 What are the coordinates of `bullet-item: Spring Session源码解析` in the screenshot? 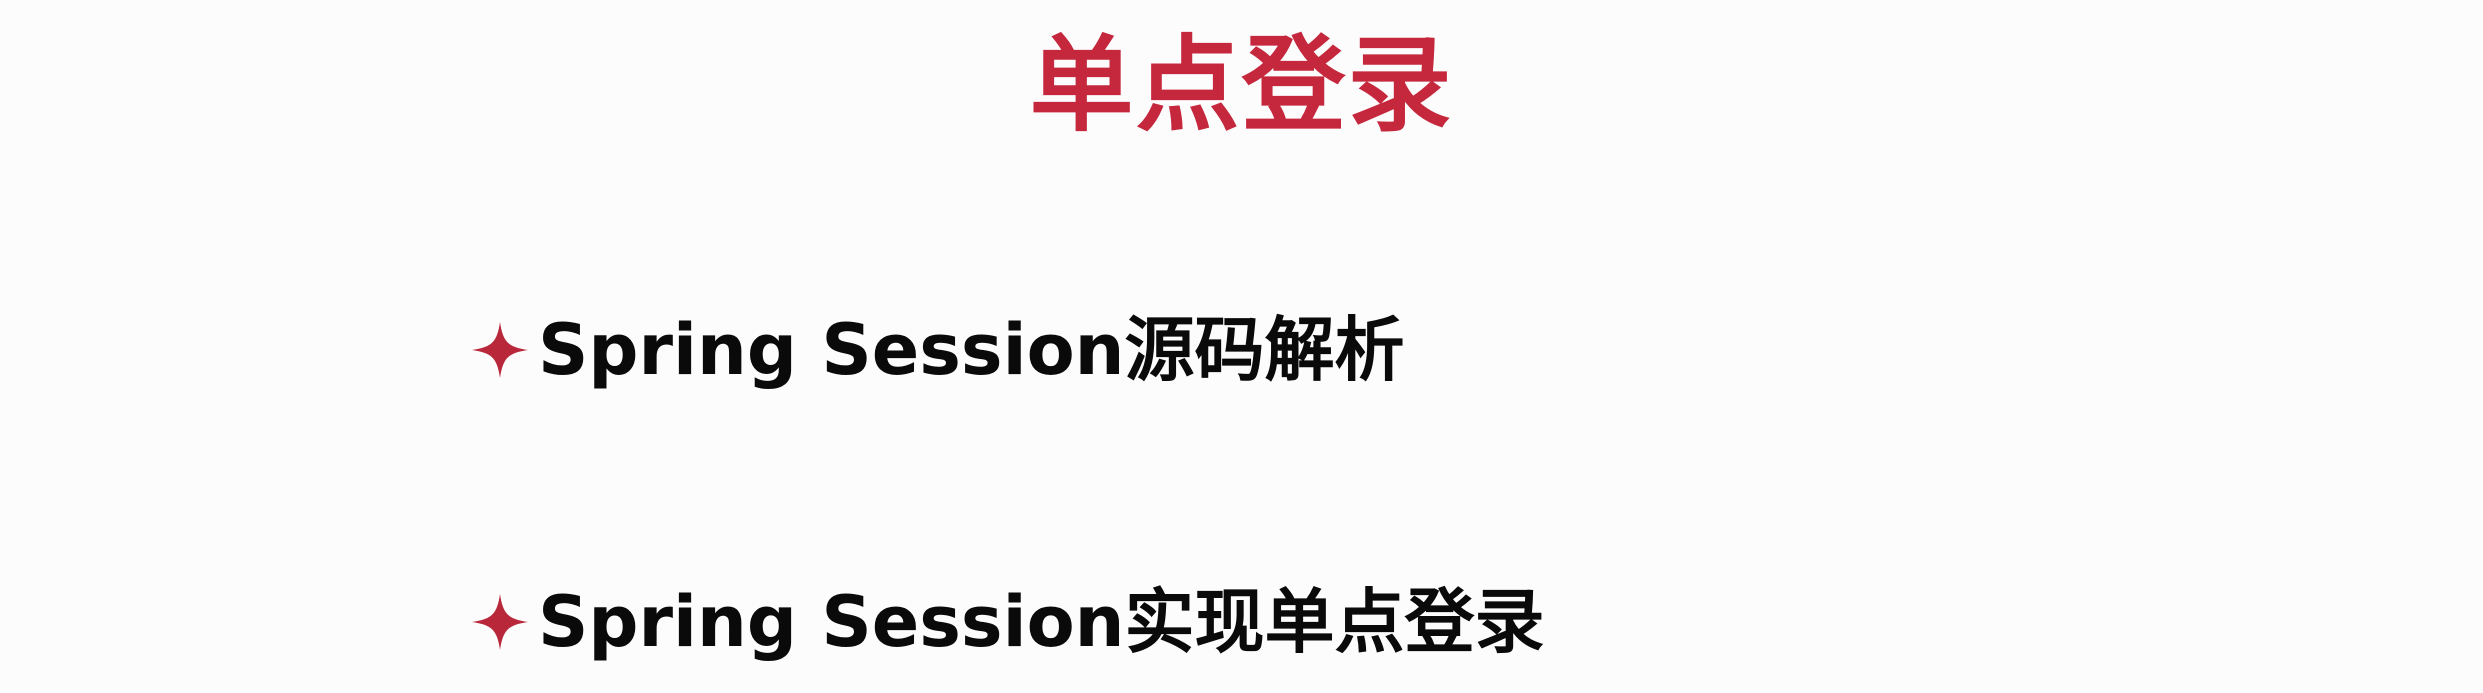 It's located at (937, 350).